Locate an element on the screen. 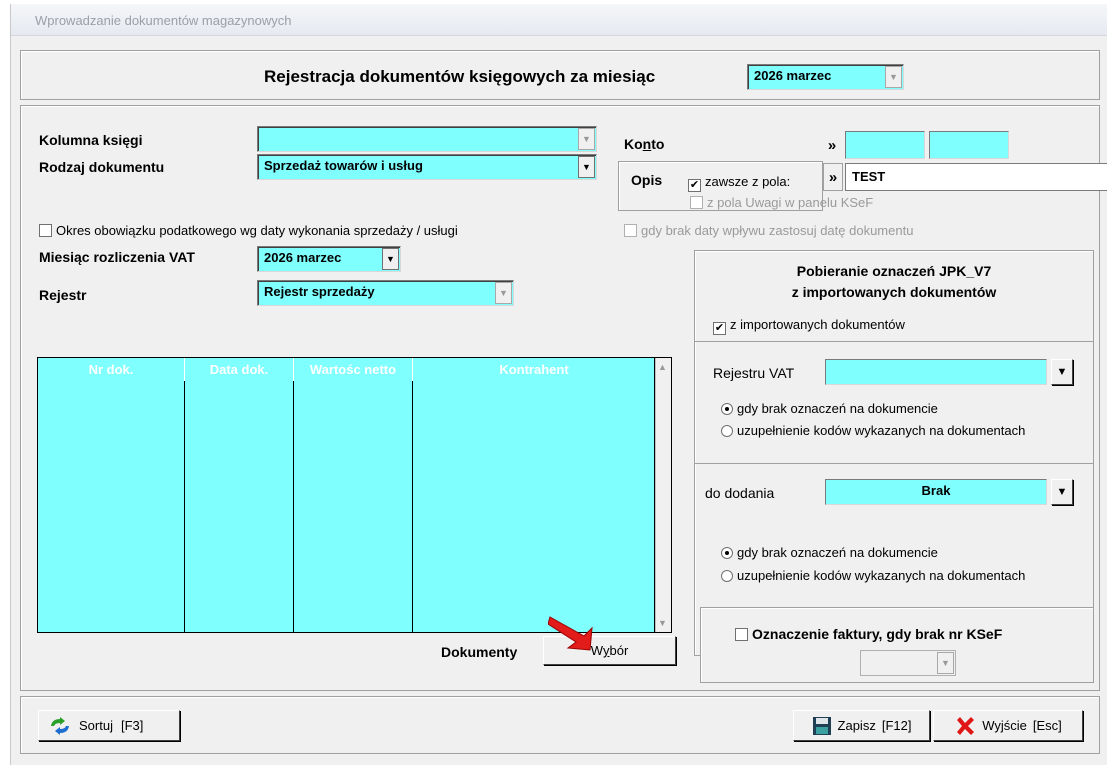 This screenshot has height=765, width=1107. zawsze-checkbox: ✔ zawsze z pola: is located at coordinates (739, 183).